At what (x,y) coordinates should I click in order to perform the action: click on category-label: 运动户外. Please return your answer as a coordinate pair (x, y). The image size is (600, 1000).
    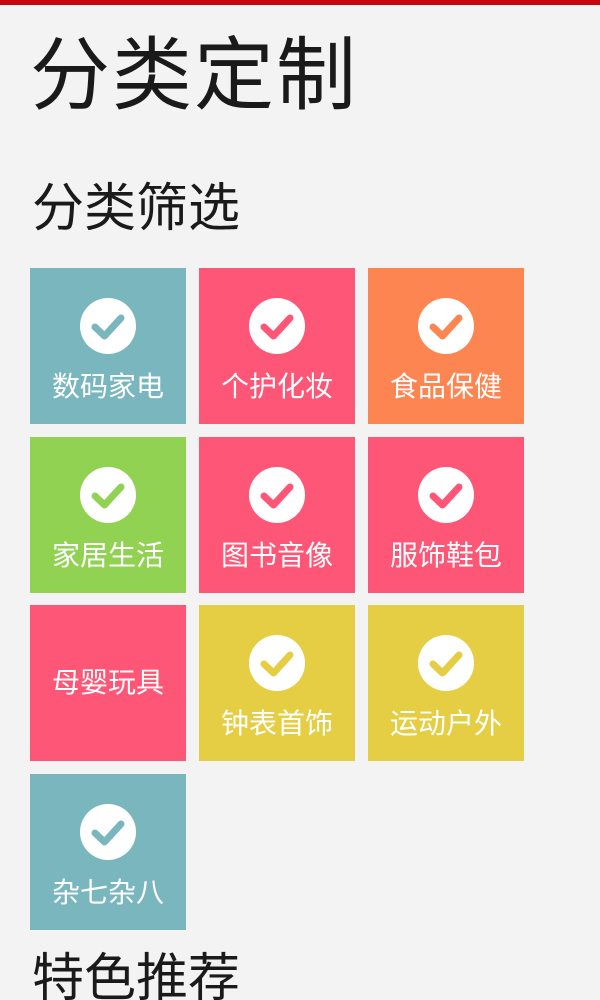
    Looking at the image, I should click on (445, 723).